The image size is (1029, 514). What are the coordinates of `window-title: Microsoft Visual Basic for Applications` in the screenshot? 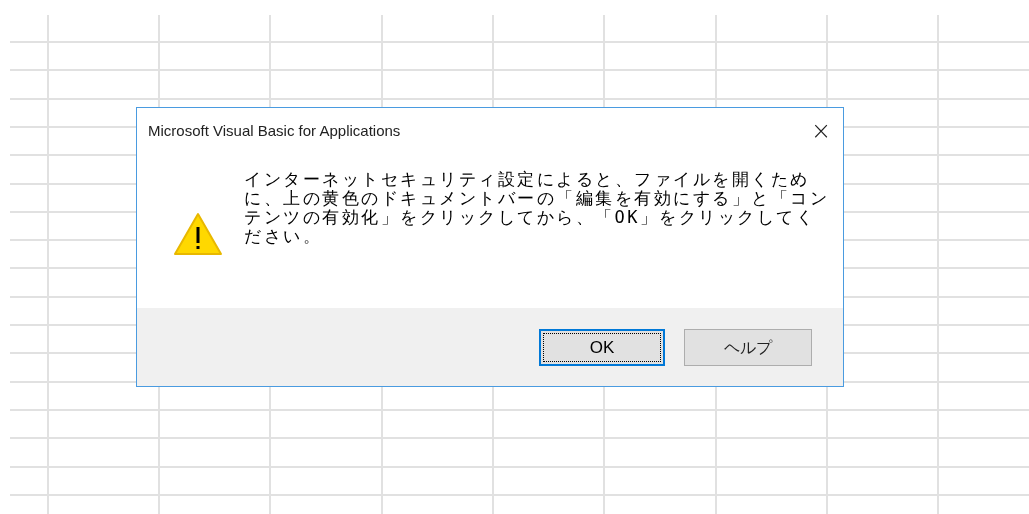 It's located at (274, 130).